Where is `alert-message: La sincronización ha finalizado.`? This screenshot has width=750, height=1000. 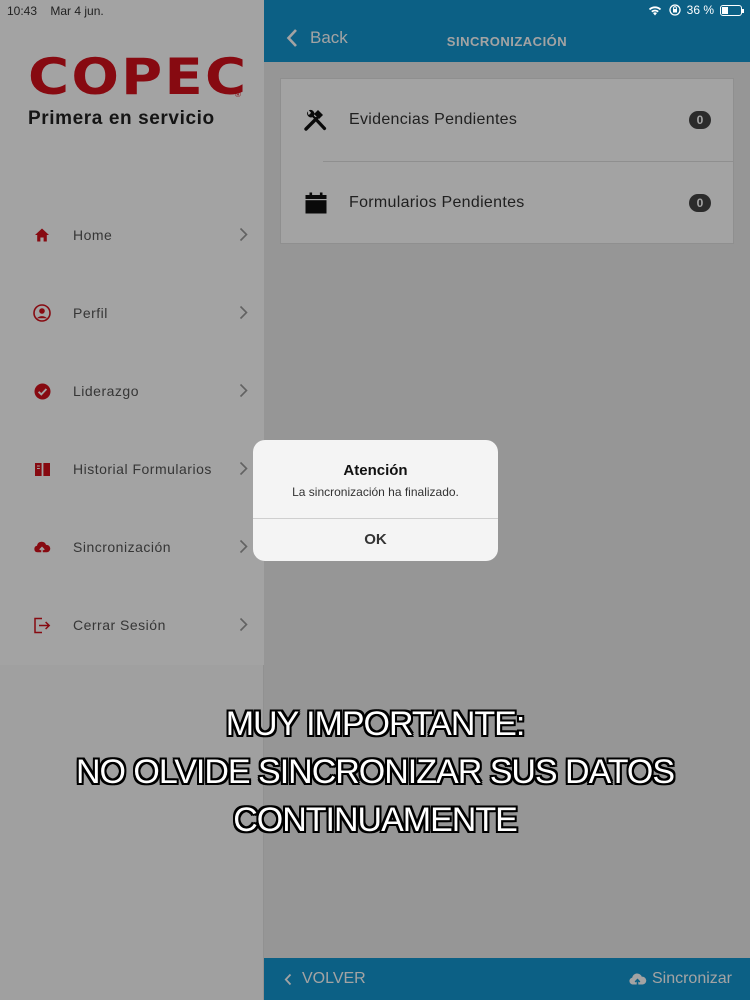
alert-message: La sincronización ha finalizado. is located at coordinates (375, 492).